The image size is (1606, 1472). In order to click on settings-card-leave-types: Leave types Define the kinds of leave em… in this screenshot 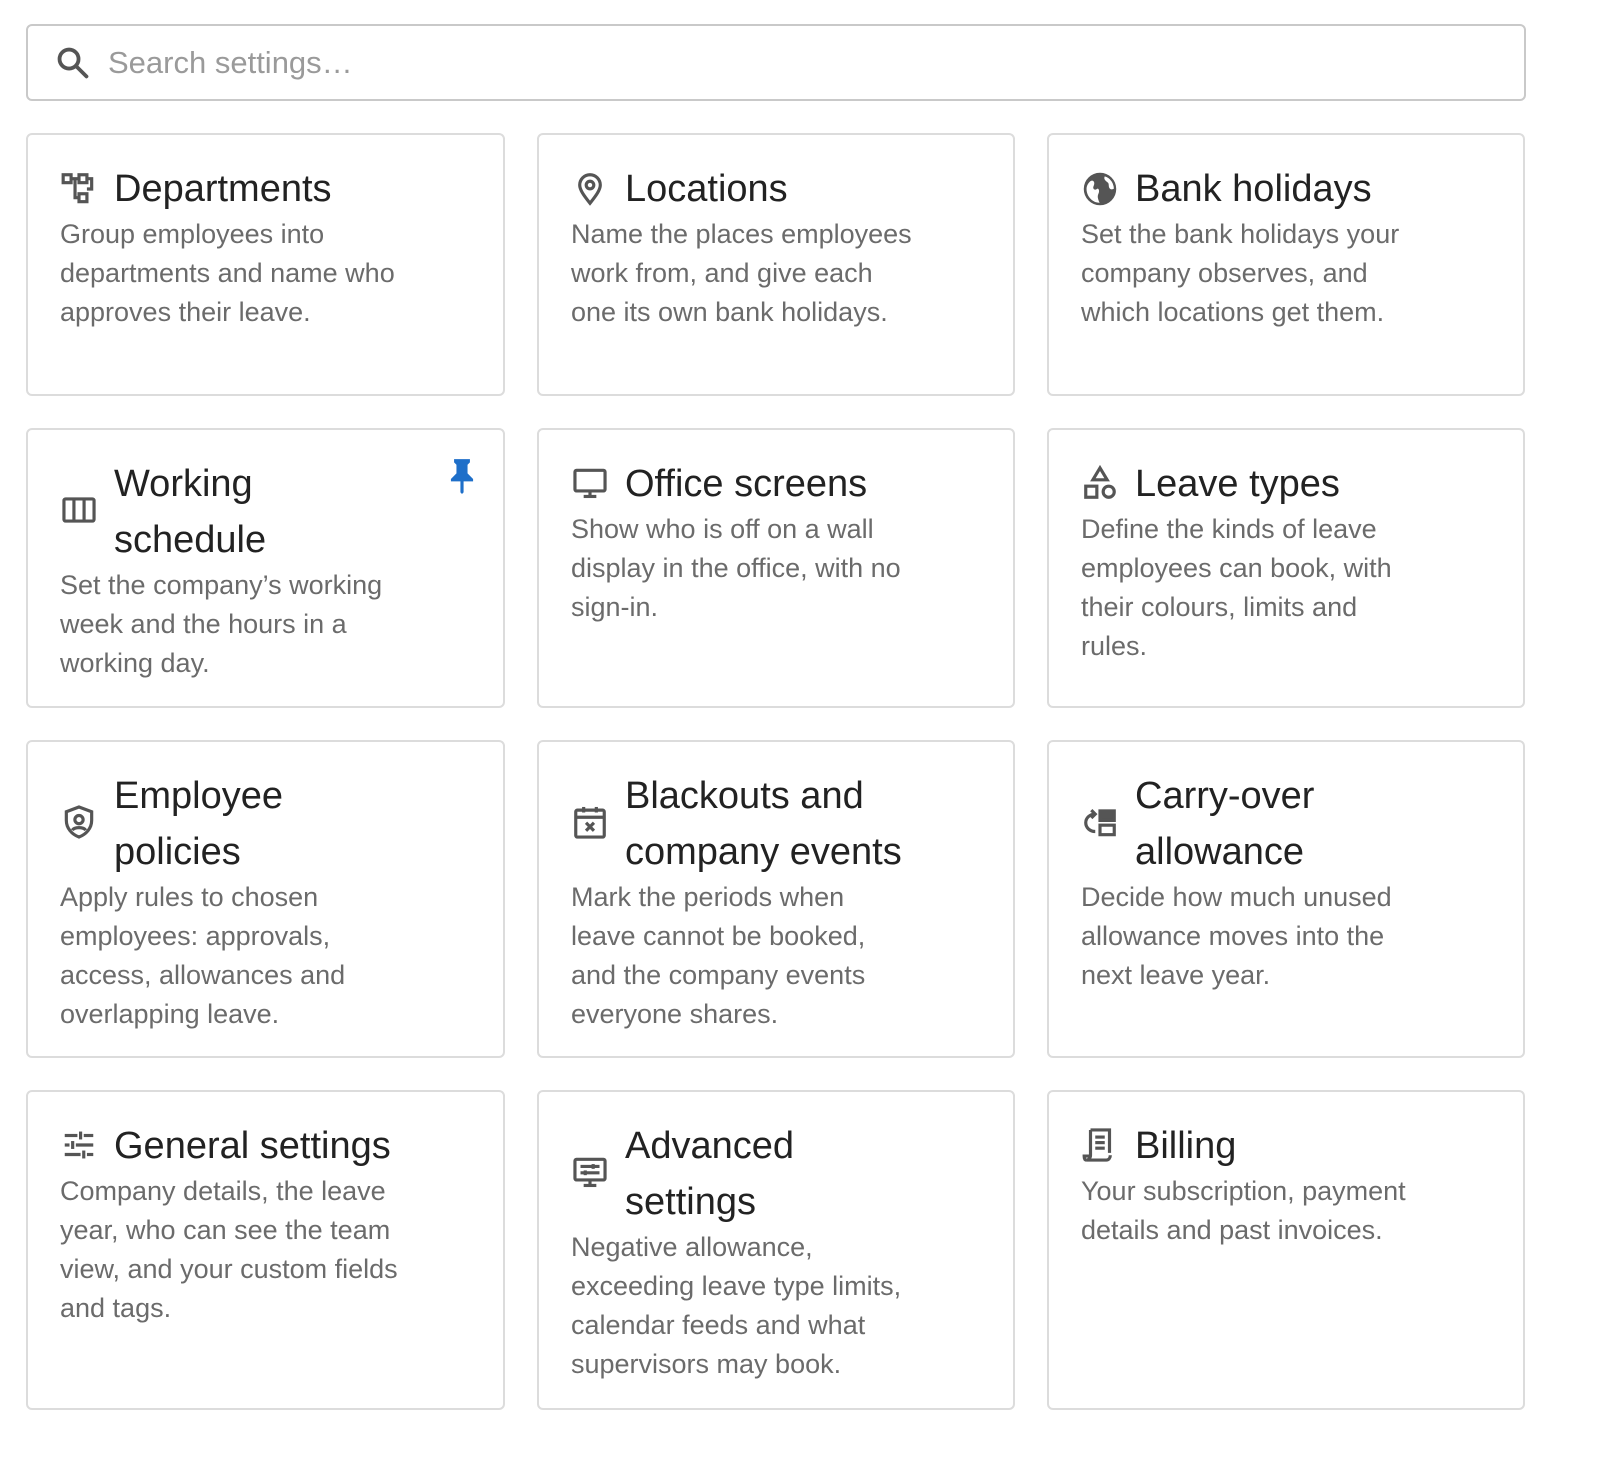, I will do `click(1286, 568)`.